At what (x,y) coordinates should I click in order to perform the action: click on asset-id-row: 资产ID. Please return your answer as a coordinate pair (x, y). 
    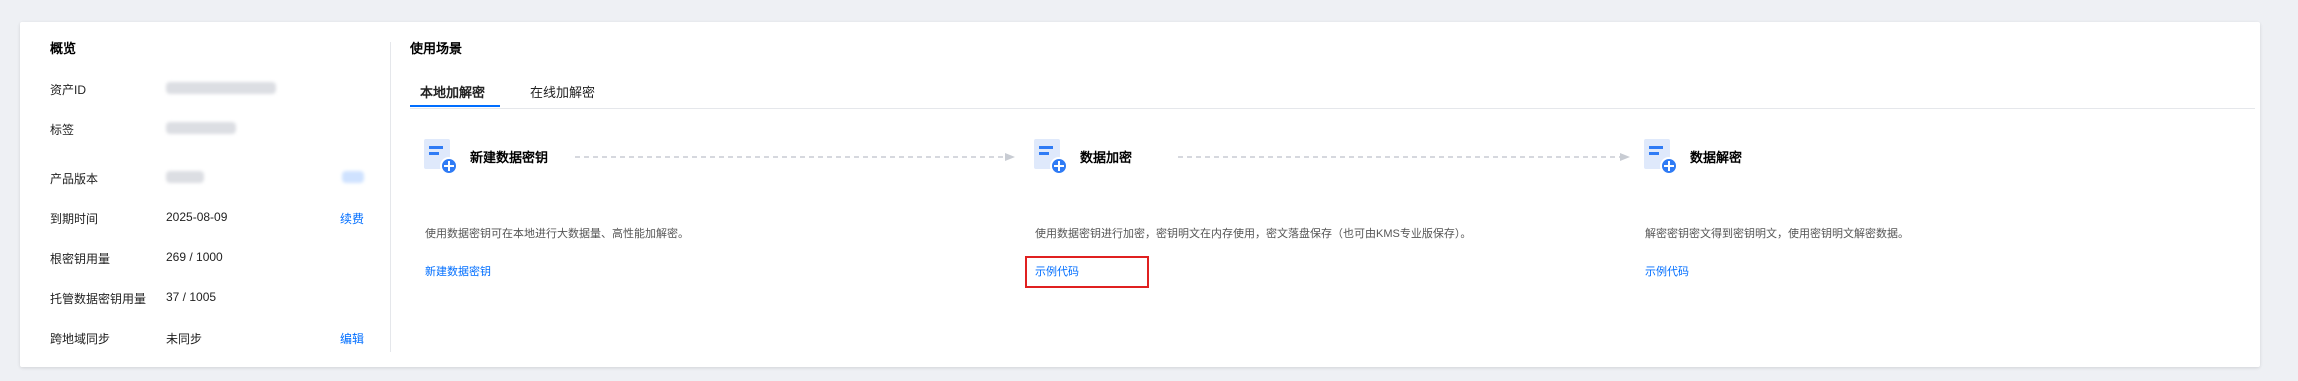
    Looking at the image, I should click on (205, 88).